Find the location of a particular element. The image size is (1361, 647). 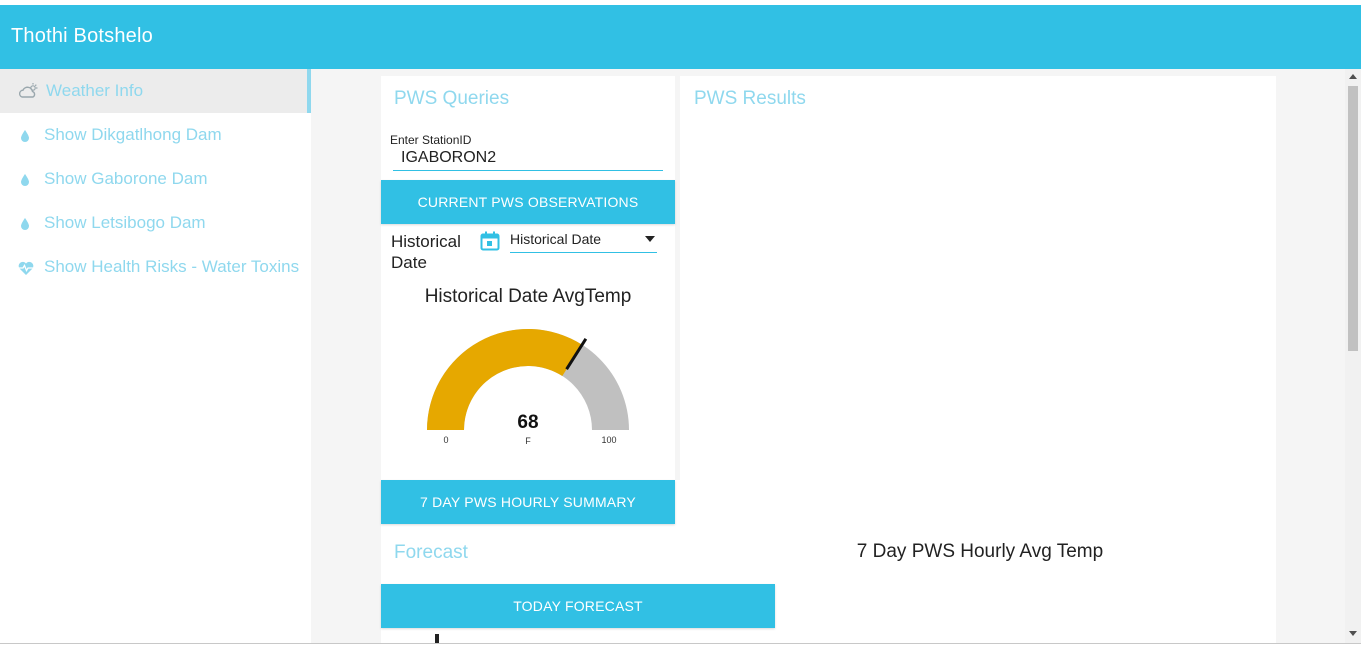

historical-date-select: Historical Date is located at coordinates (583, 241).